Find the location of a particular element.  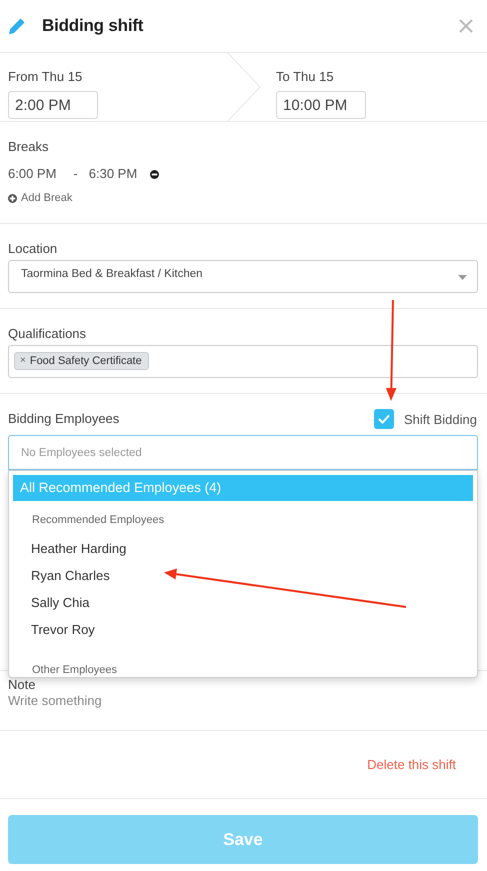

employee-option: Heather Harding is located at coordinates (243, 548).